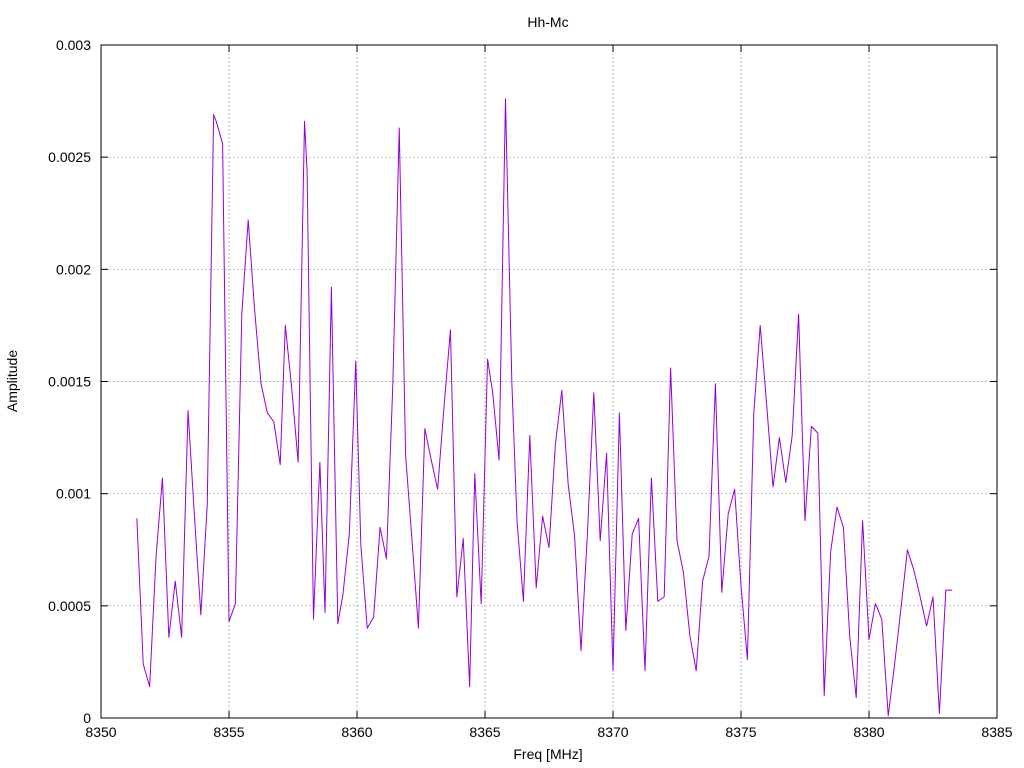 This screenshot has height=768, width=1024. Describe the element at coordinates (547, 22) in the screenshot. I see `chart-title: Hh-Mc` at that location.